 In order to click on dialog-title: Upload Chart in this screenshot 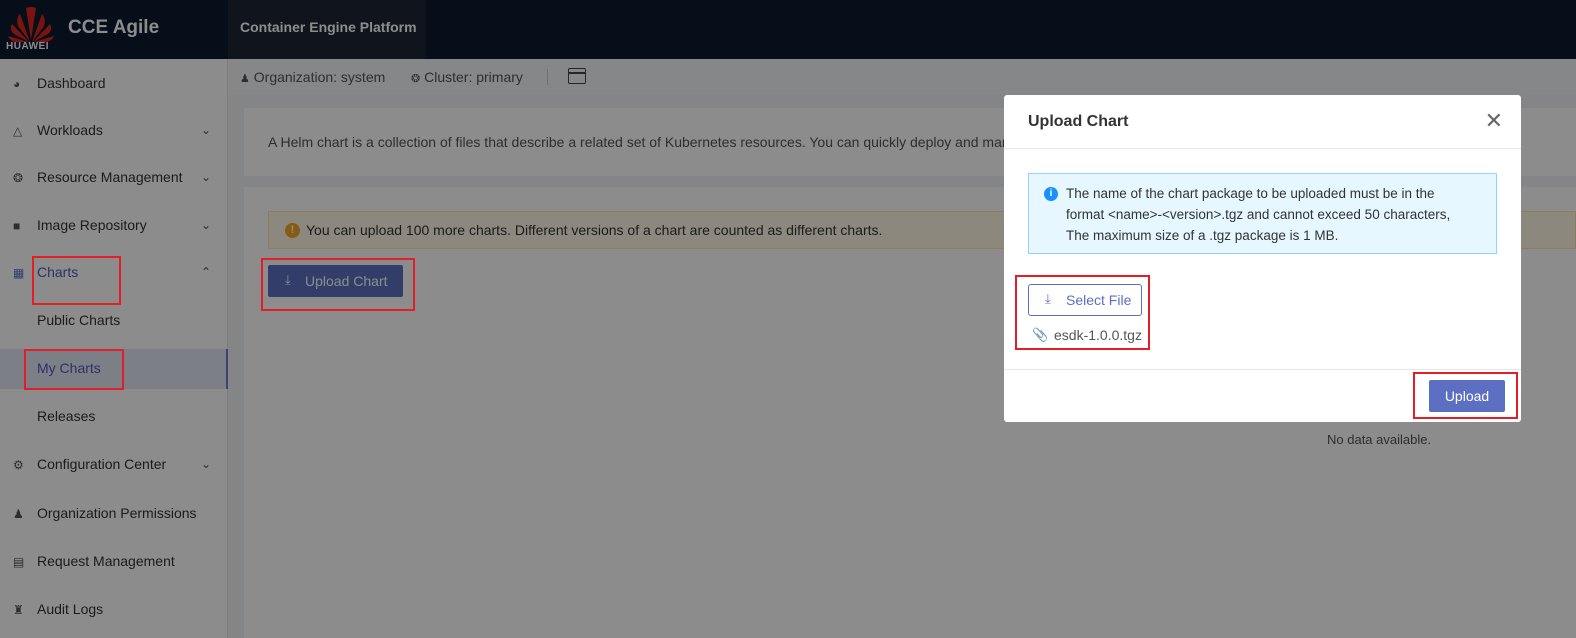, I will do `click(1078, 121)`.